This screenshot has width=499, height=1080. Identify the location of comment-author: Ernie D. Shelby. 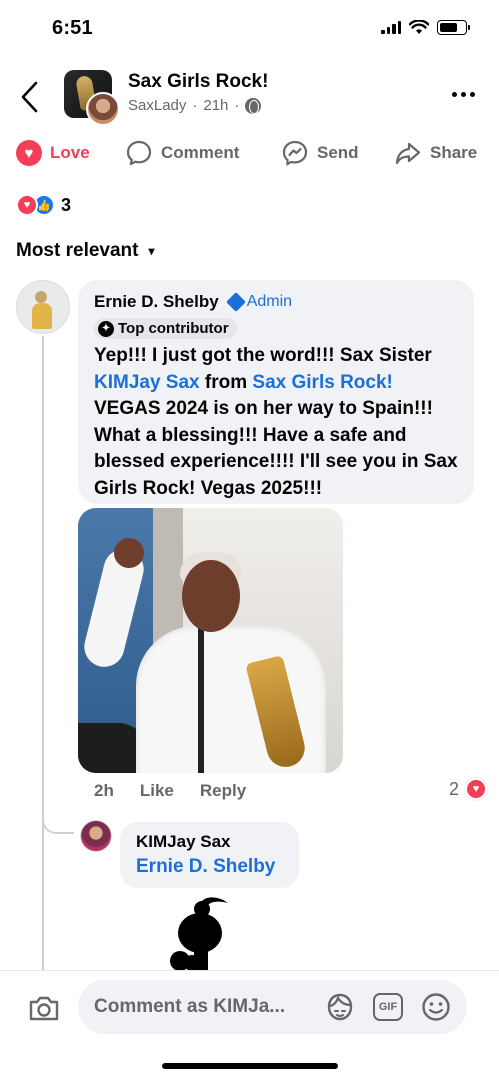
(156, 302).